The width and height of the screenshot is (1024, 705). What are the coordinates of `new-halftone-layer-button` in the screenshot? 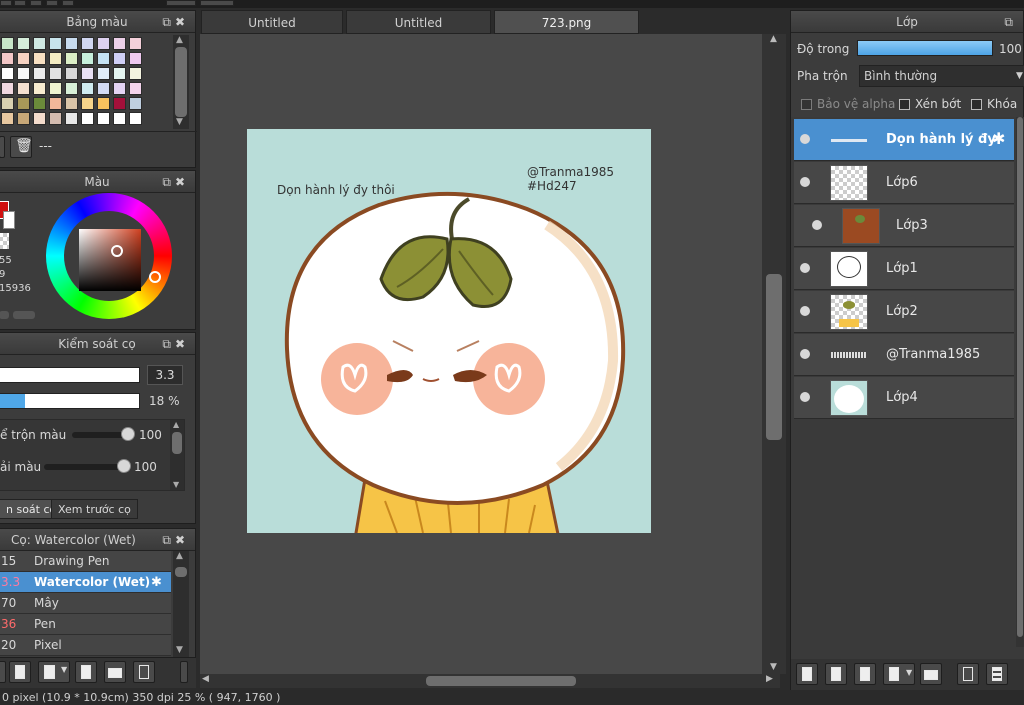 It's located at (836, 674).